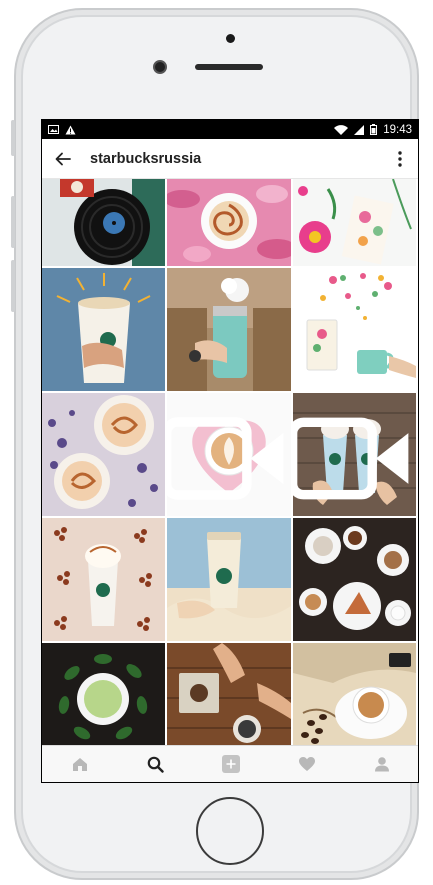  What do you see at coordinates (70, 130) in the screenshot?
I see `warning-icon` at bounding box center [70, 130].